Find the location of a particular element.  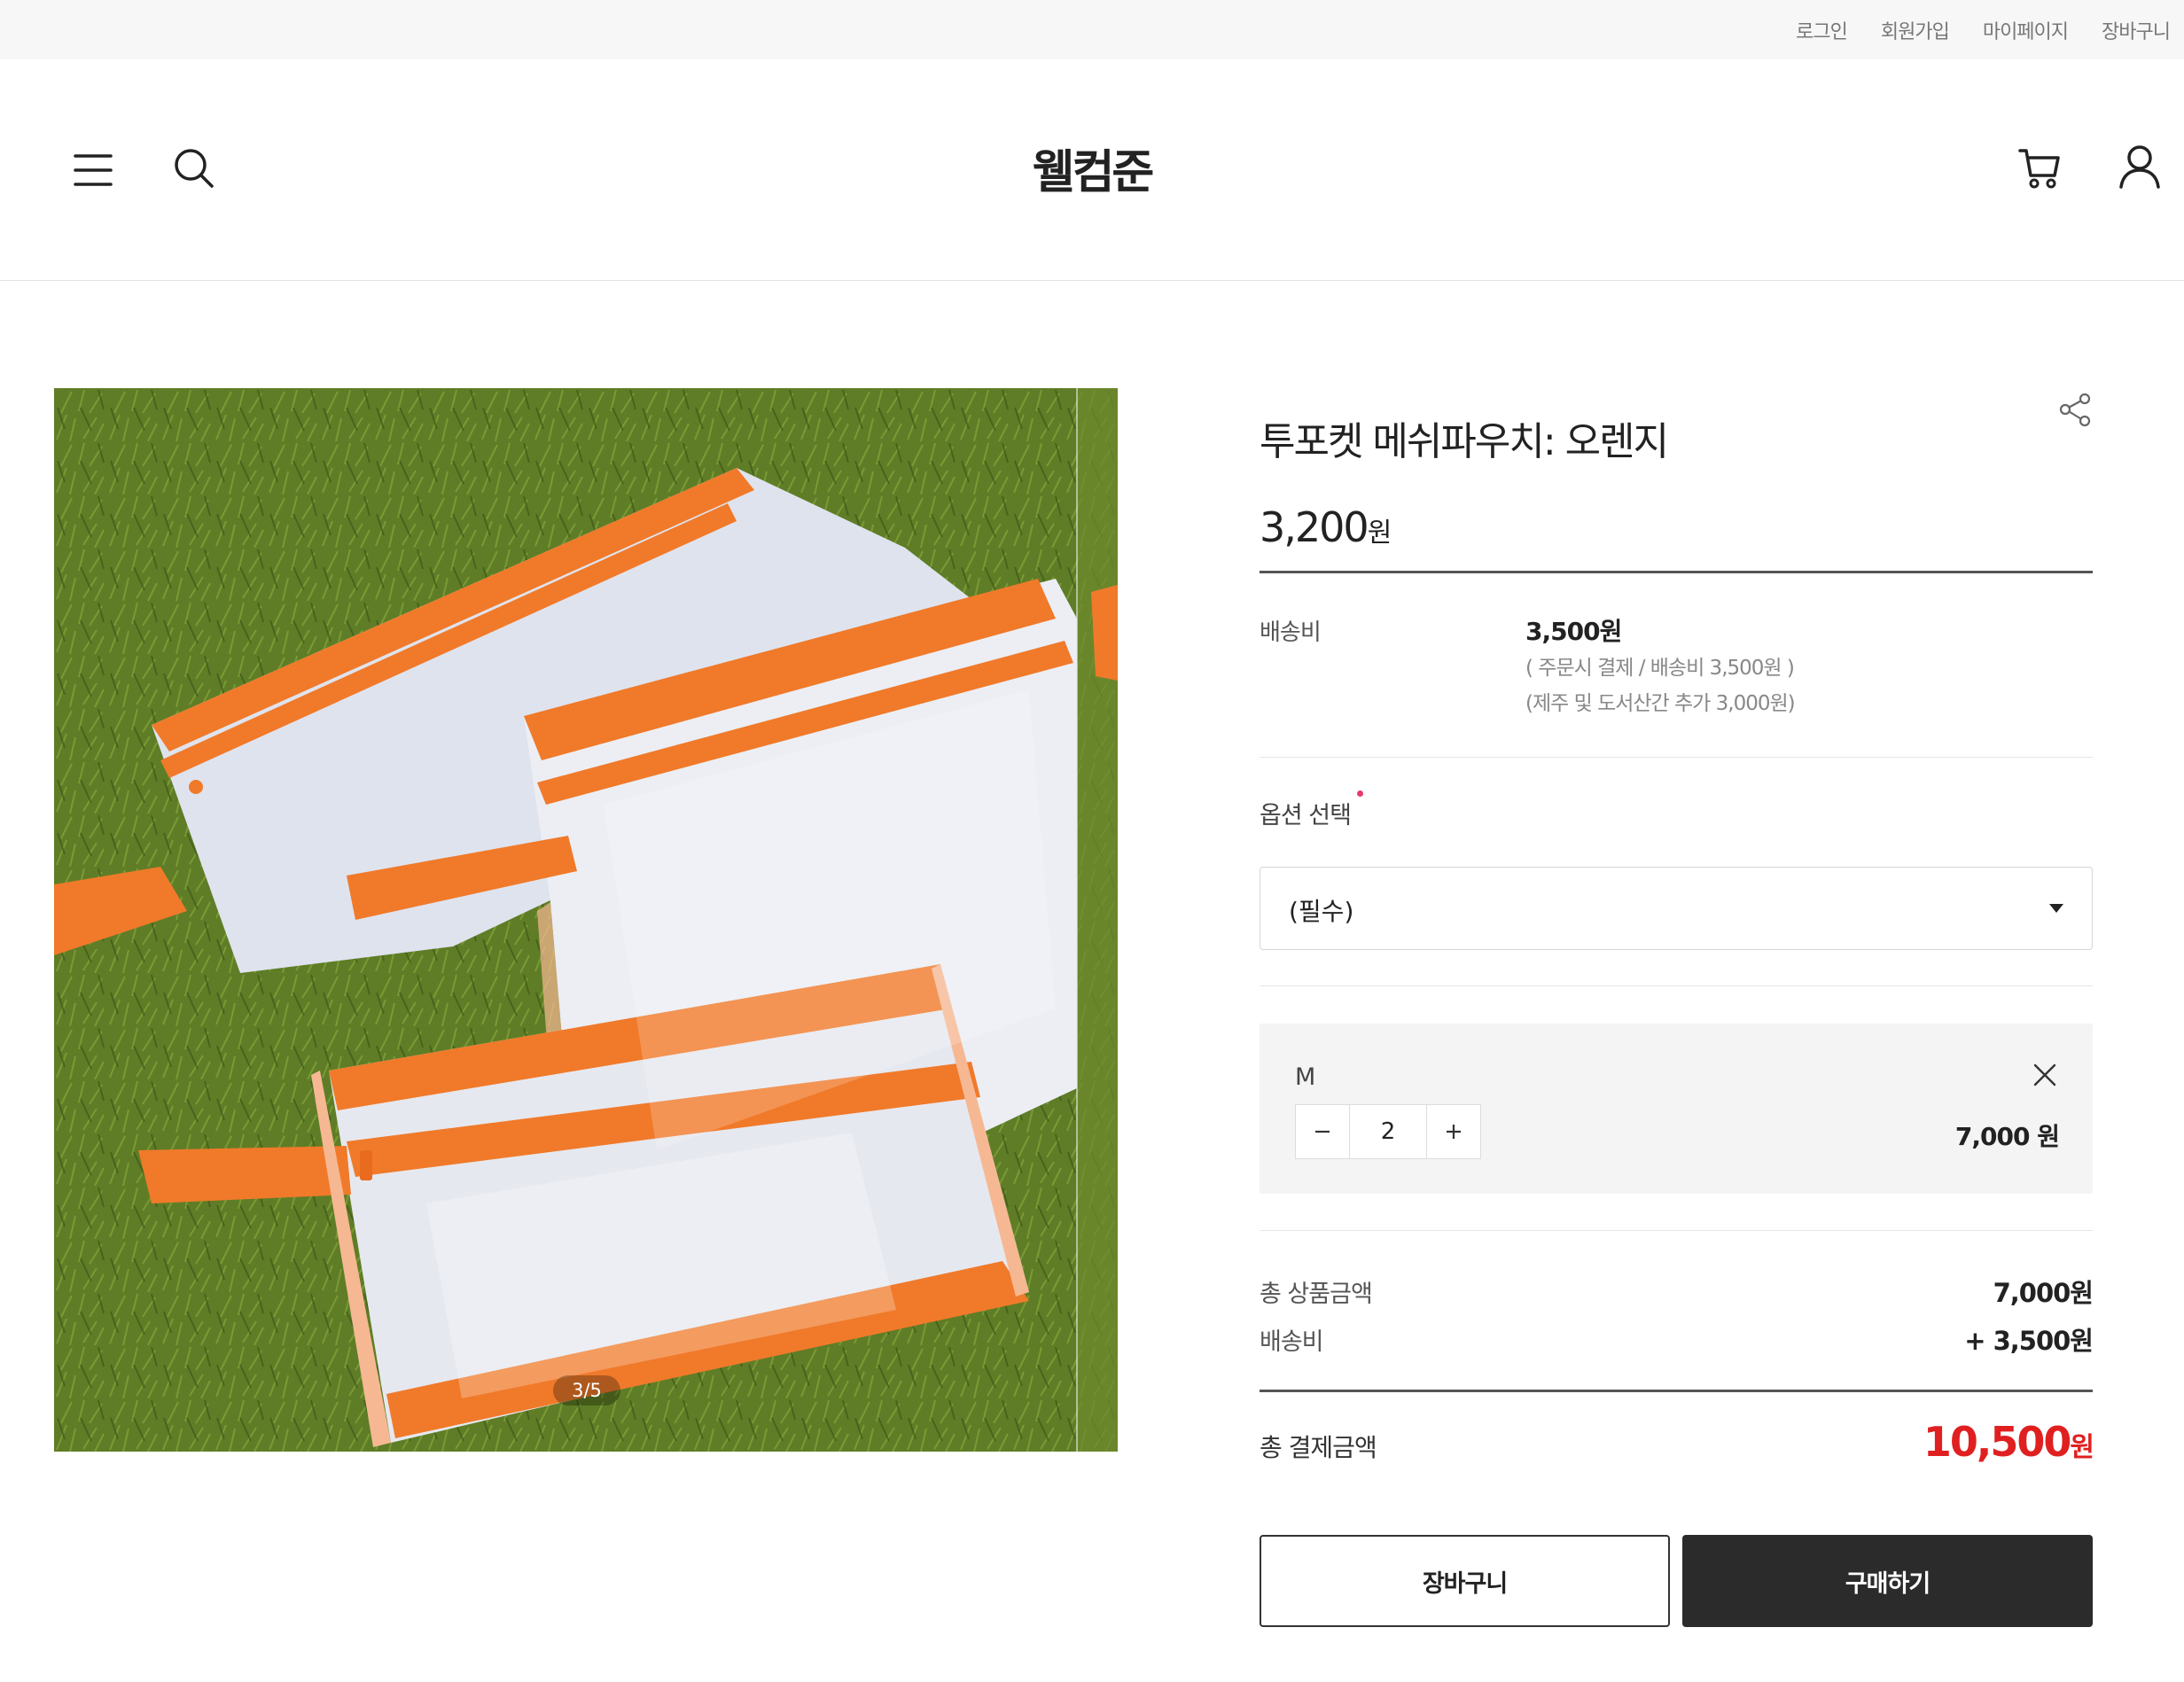

plus-icon is located at coordinates (1454, 1132).